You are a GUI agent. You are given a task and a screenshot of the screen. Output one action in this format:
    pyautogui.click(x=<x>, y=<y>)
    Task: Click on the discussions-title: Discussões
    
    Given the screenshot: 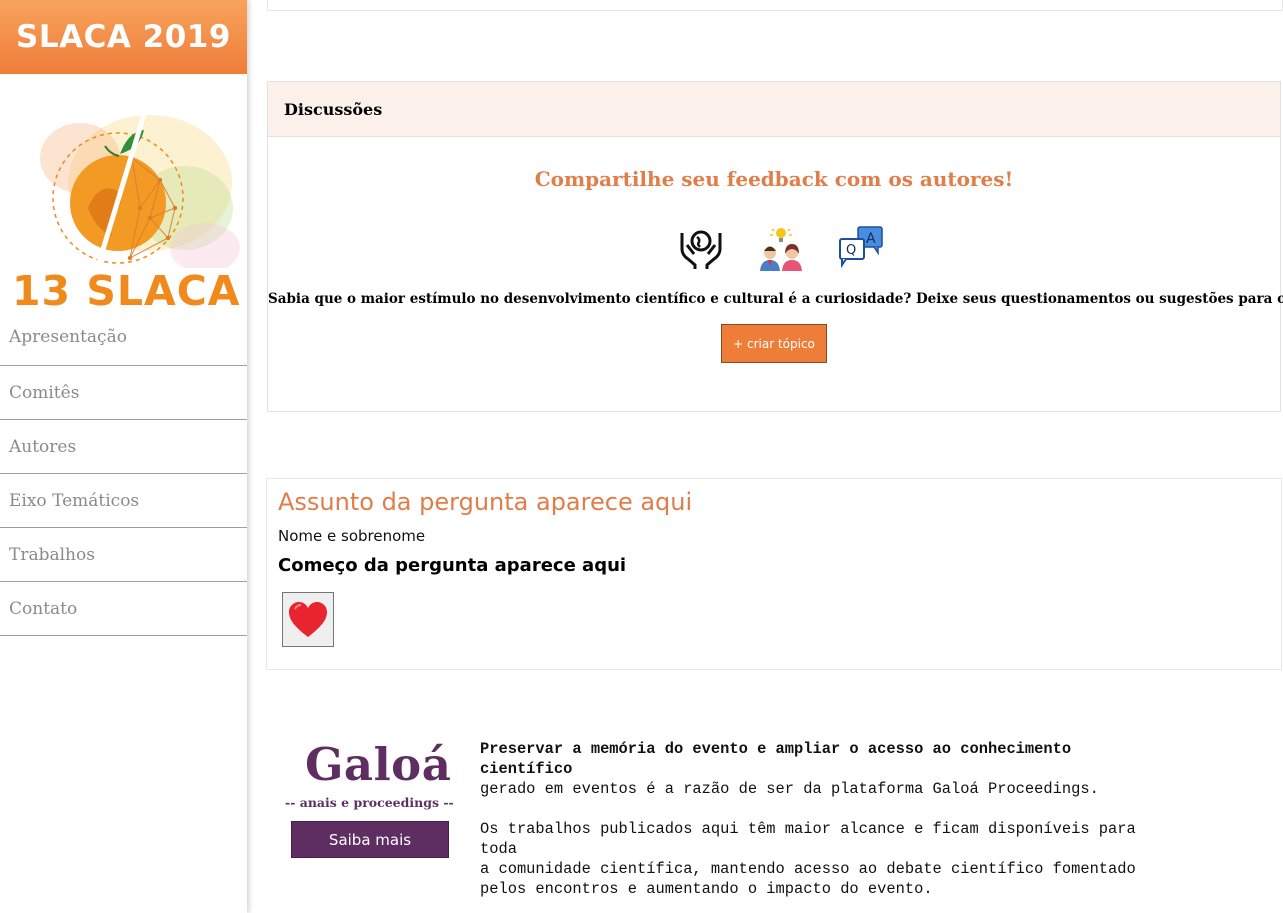 What is the action you would take?
    pyautogui.click(x=333, y=109)
    